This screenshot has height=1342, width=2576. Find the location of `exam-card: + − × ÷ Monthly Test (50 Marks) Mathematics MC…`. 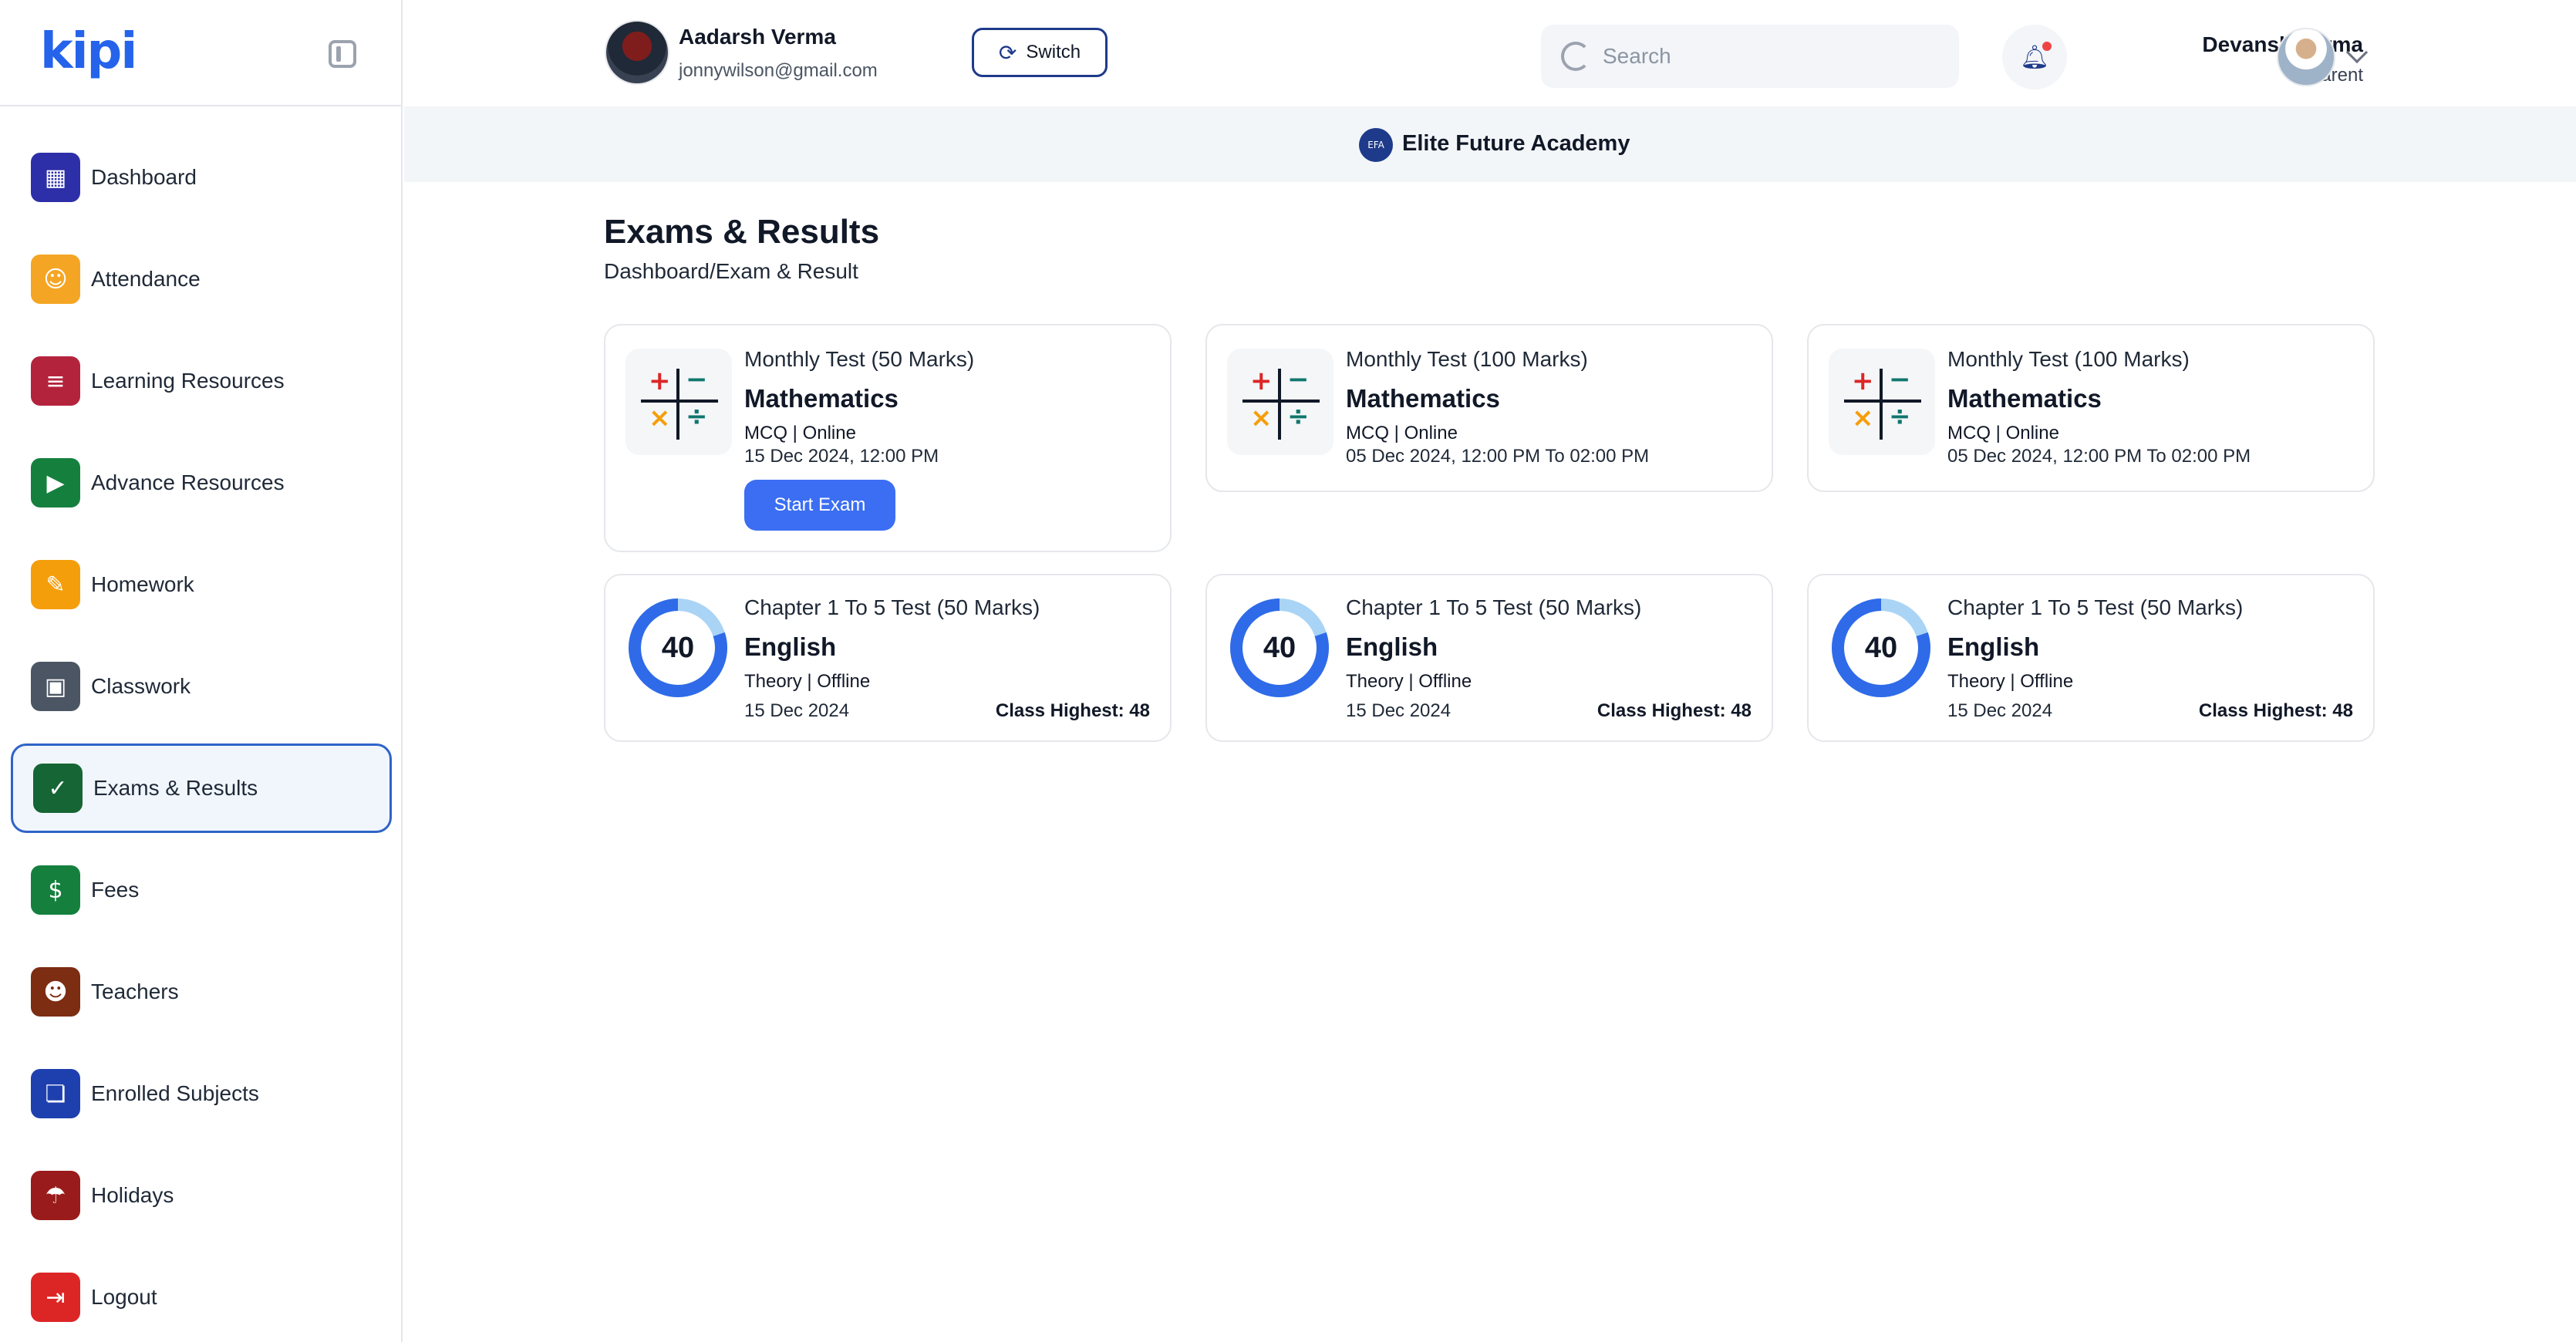

exam-card: + − × ÷ Monthly Test (50 Marks) Mathematics MC… is located at coordinates (888, 438).